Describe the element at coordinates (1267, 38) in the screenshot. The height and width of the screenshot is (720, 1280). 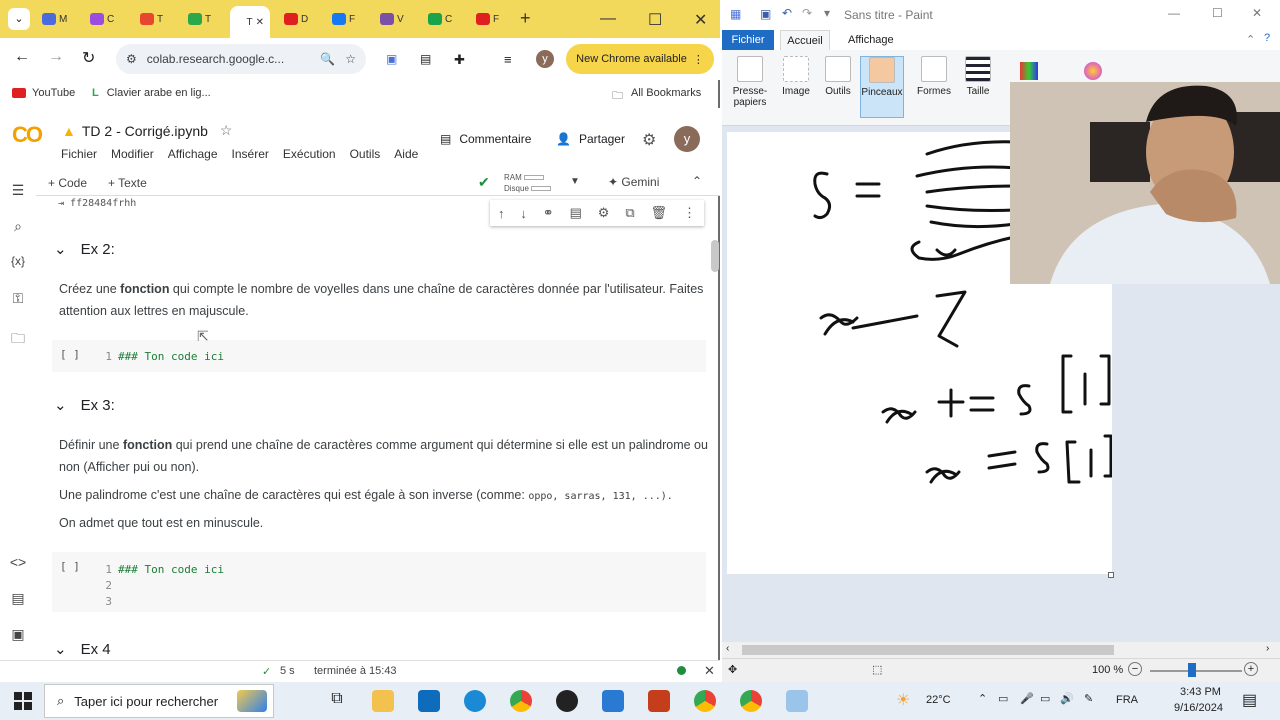
I see `help-icon: ?` at that location.